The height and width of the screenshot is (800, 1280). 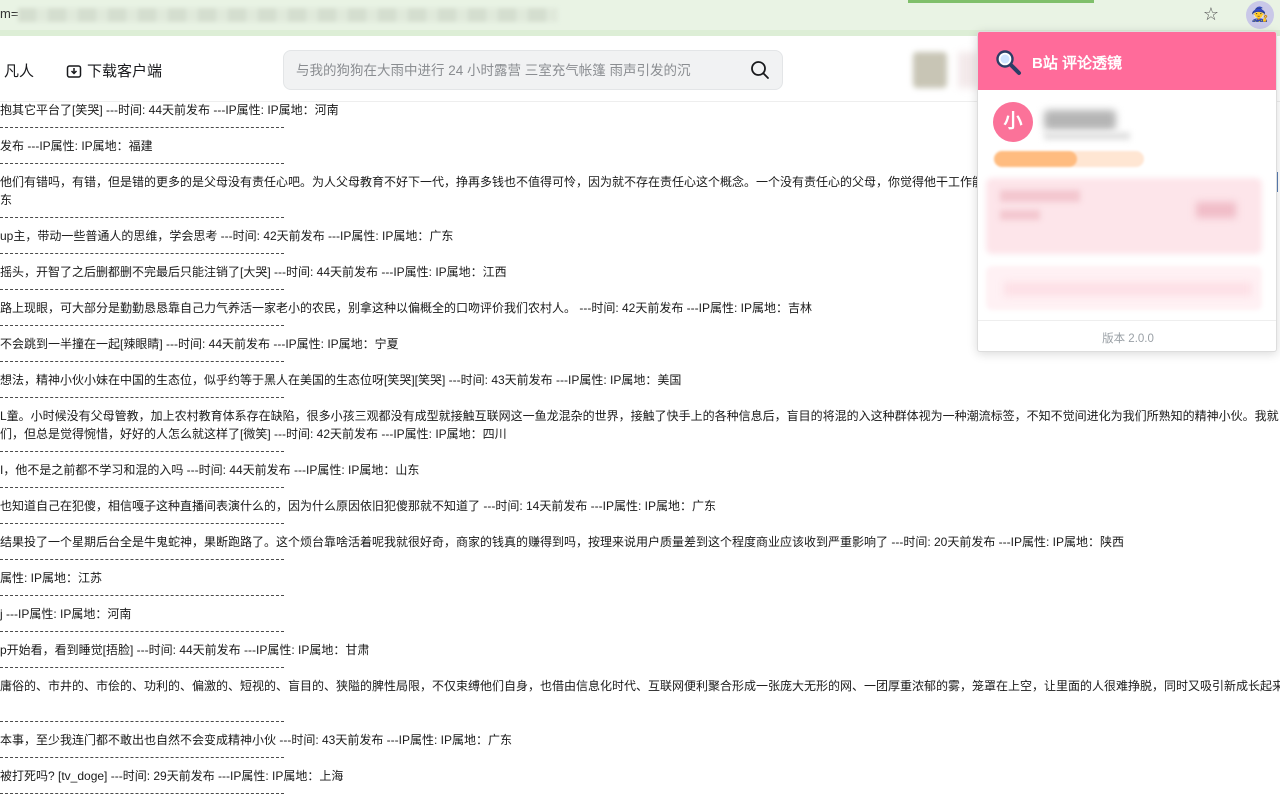 I want to click on avatar: 小, so click(x=1013, y=122).